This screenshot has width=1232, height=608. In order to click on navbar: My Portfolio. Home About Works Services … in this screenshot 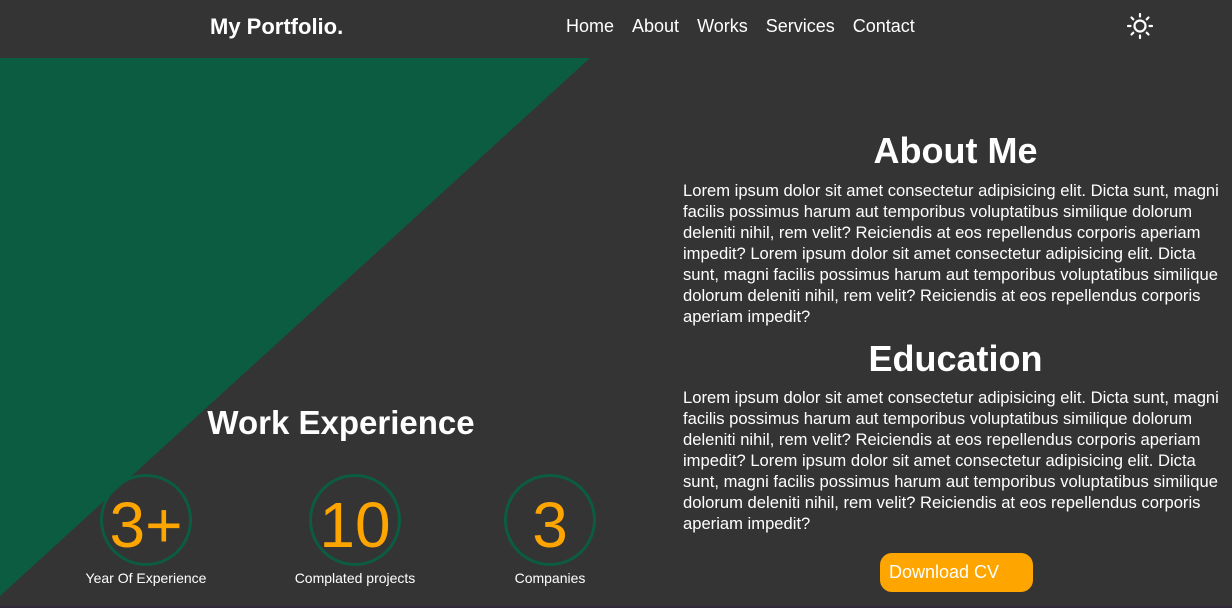, I will do `click(616, 29)`.